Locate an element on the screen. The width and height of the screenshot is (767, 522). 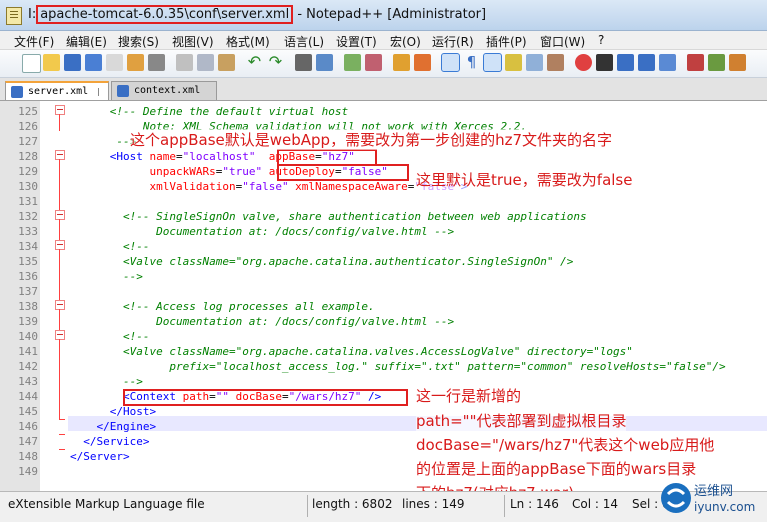
save-macro-icon is located at coordinates (667, 62).